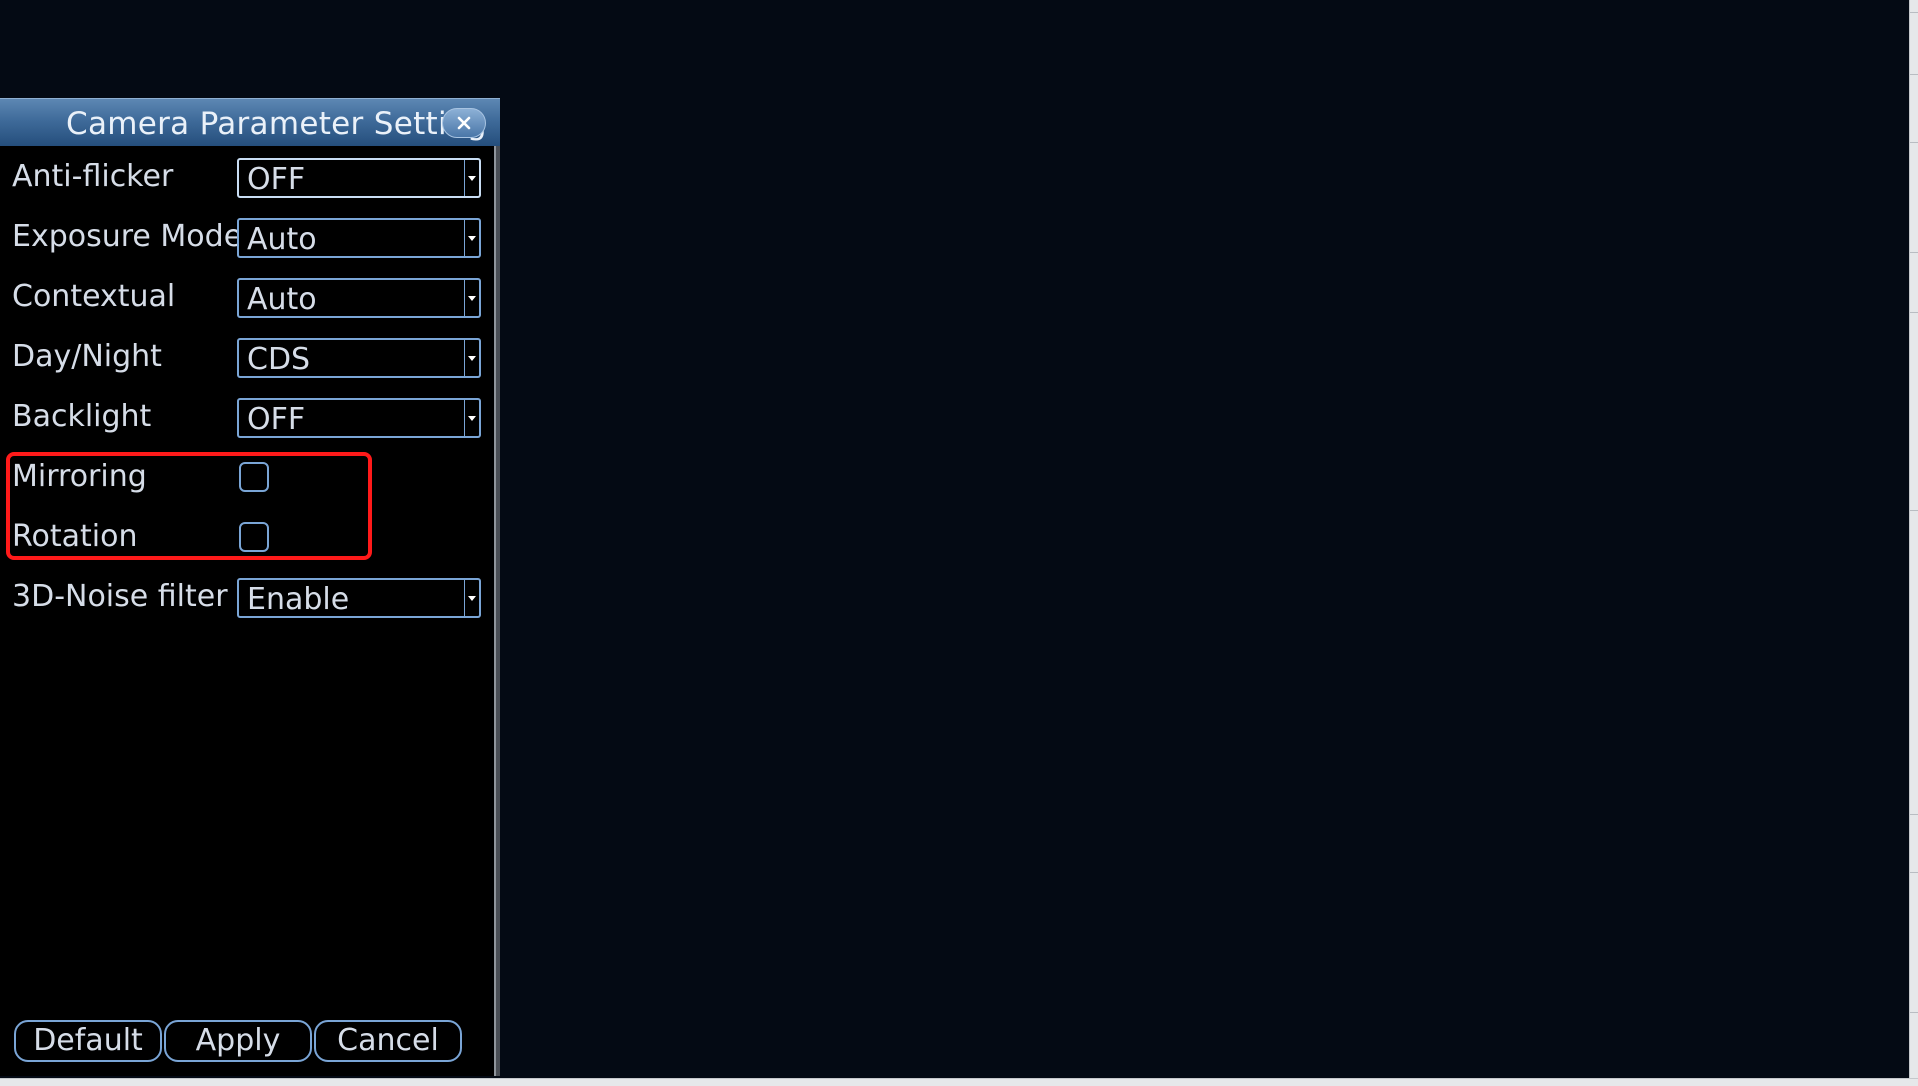 Image resolution: width=1918 pixels, height=1086 pixels. I want to click on setting-row-3d-noise-filter: 3D-Noise filter Enable, so click(245, 601).